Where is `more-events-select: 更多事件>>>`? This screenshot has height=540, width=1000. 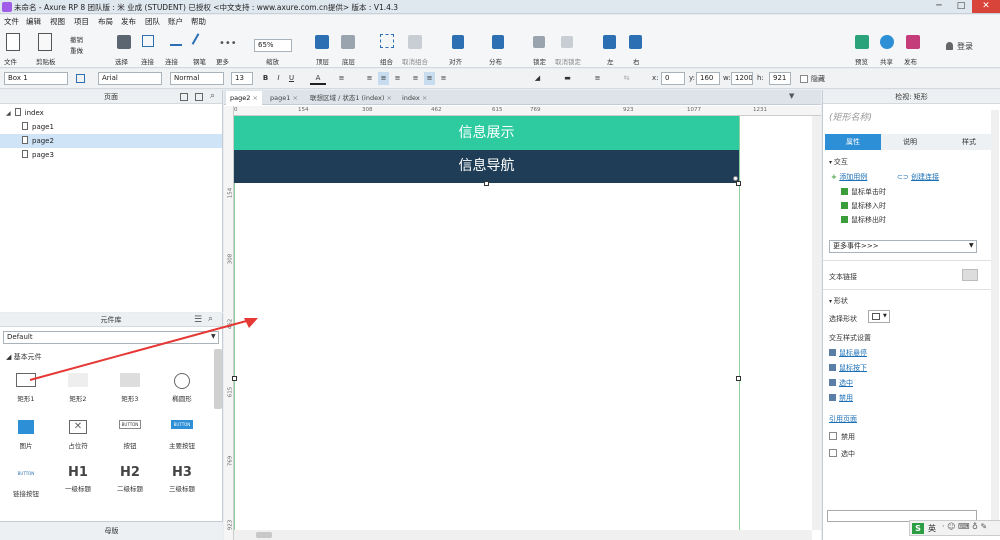 more-events-select: 更多事件>>> is located at coordinates (903, 246).